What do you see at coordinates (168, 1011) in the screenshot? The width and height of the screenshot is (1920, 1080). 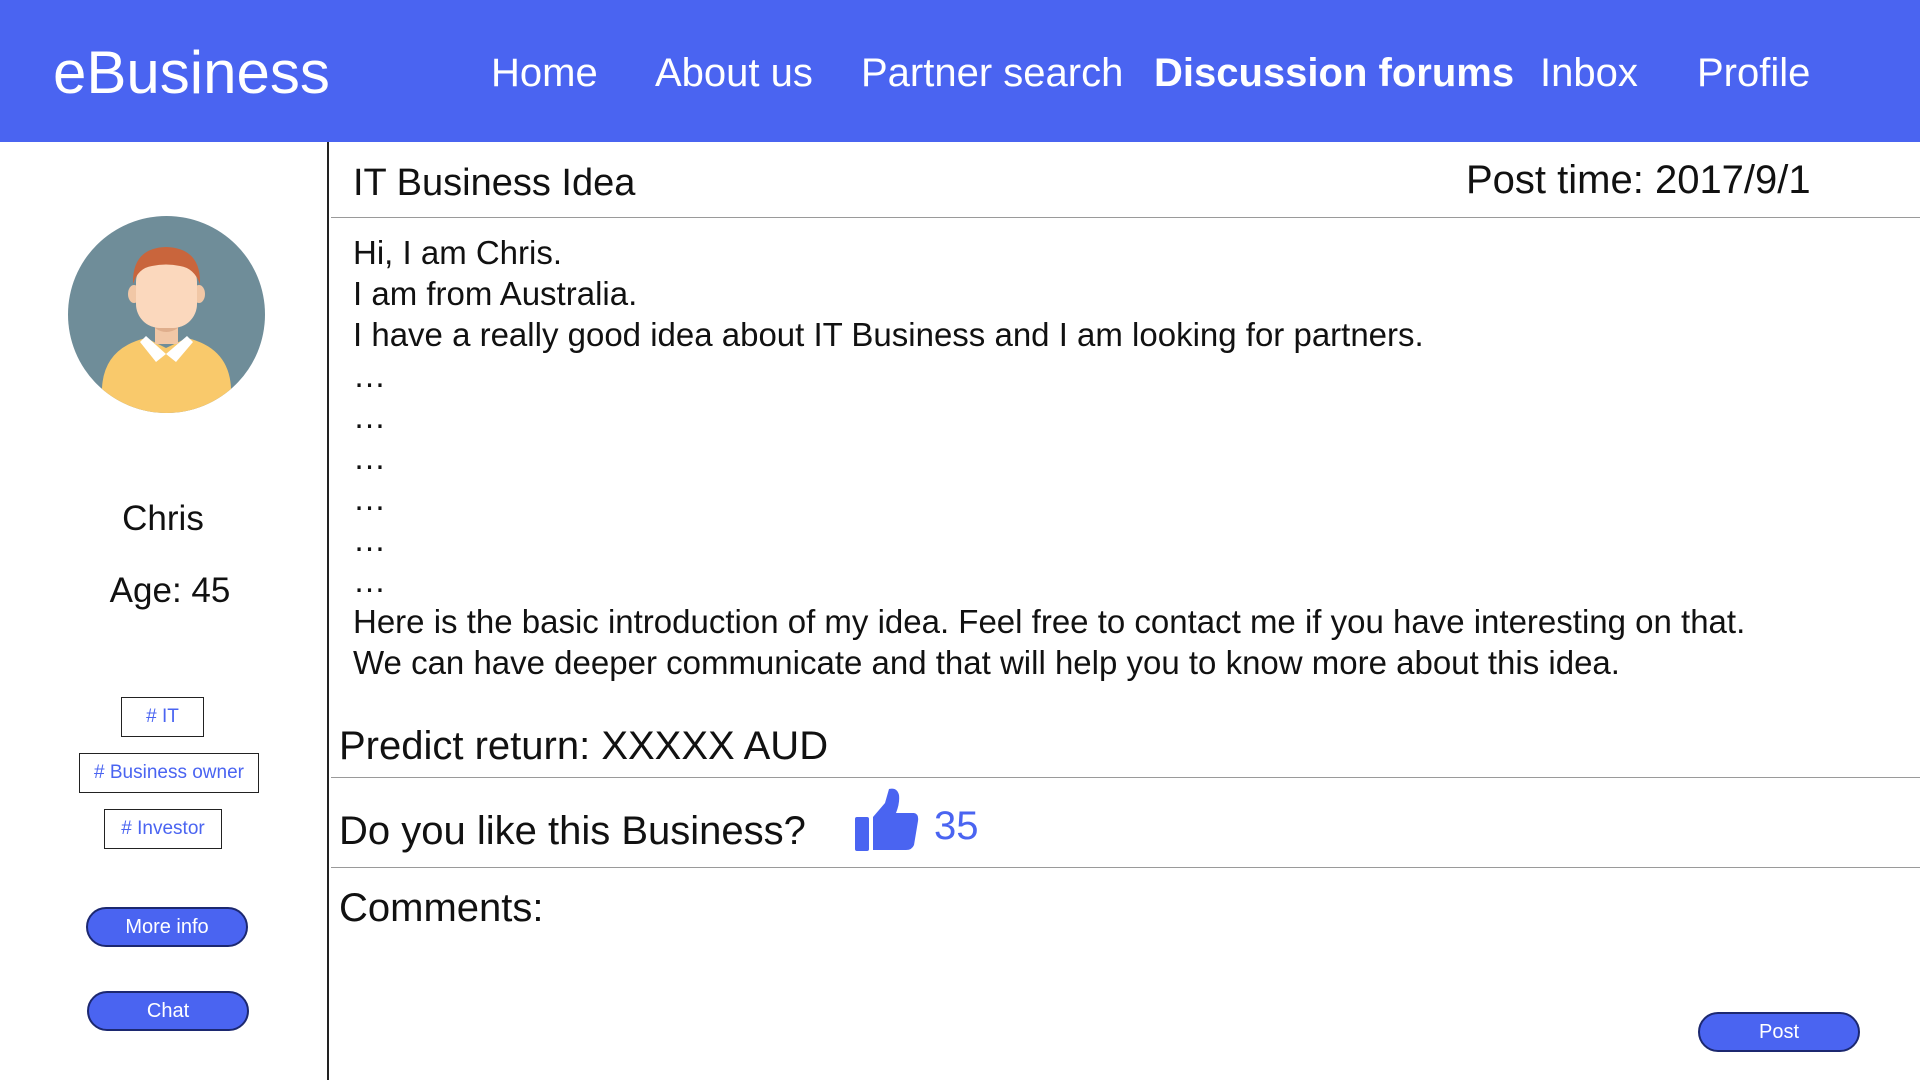 I see `chat-button: Chat` at bounding box center [168, 1011].